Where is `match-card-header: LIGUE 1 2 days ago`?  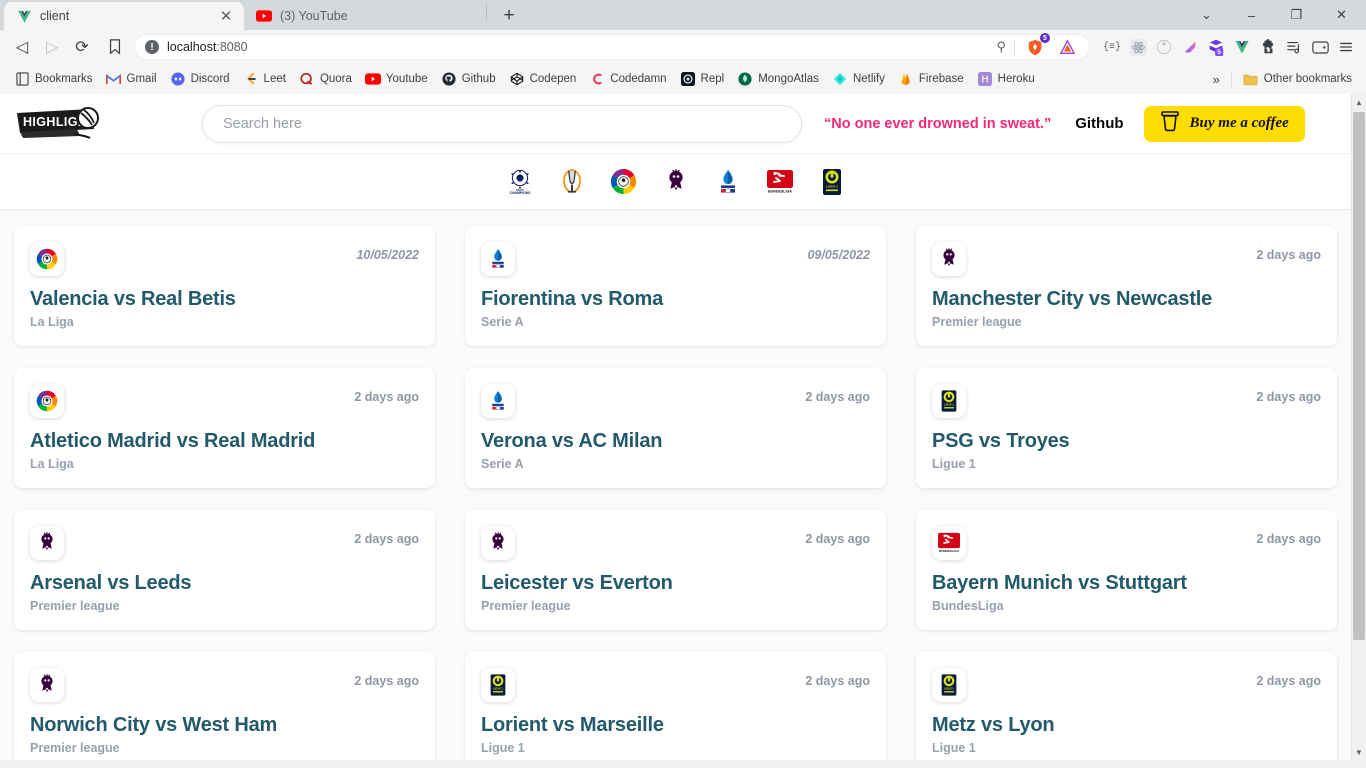 match-card-header: LIGUE 1 2 days ago is located at coordinates (675, 685).